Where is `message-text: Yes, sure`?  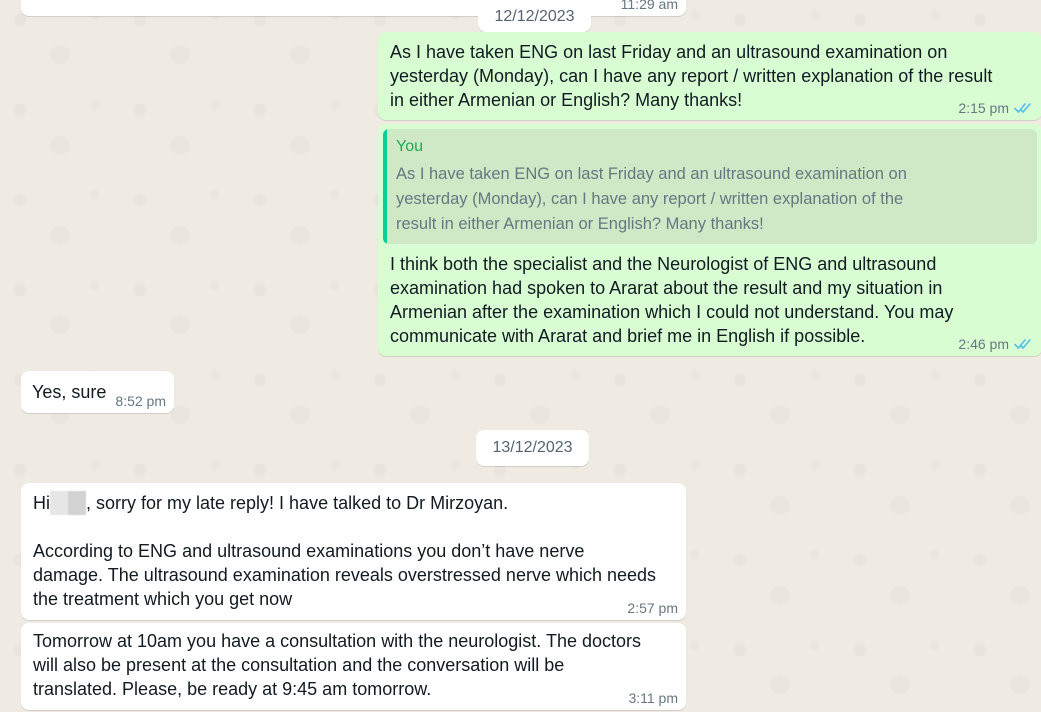 message-text: Yes, sure is located at coordinates (69, 392).